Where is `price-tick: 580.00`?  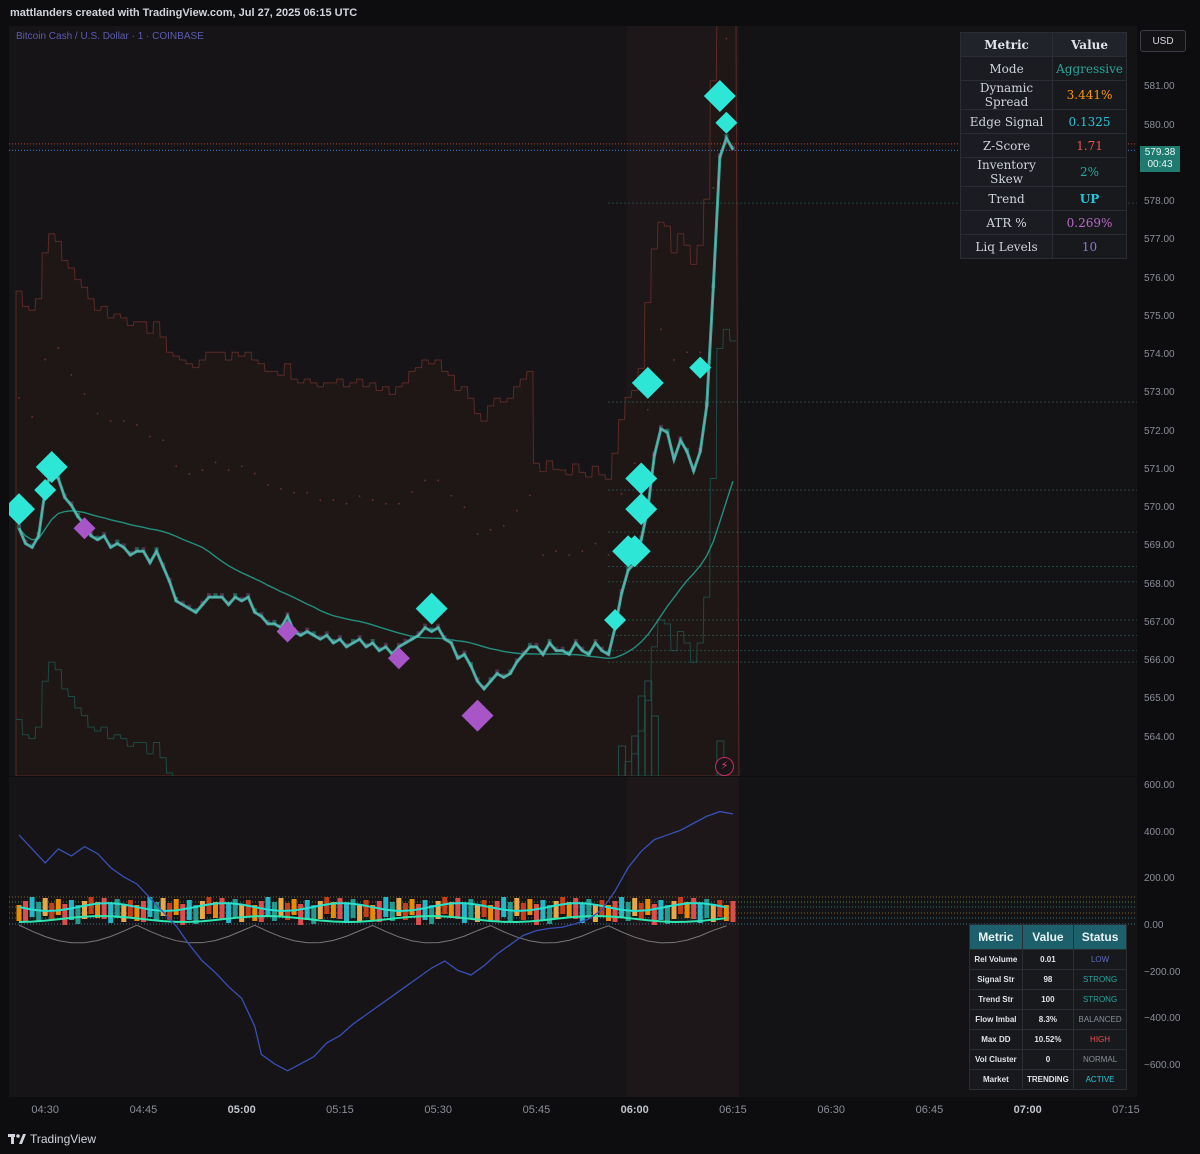 price-tick: 580.00 is located at coordinates (1159, 125).